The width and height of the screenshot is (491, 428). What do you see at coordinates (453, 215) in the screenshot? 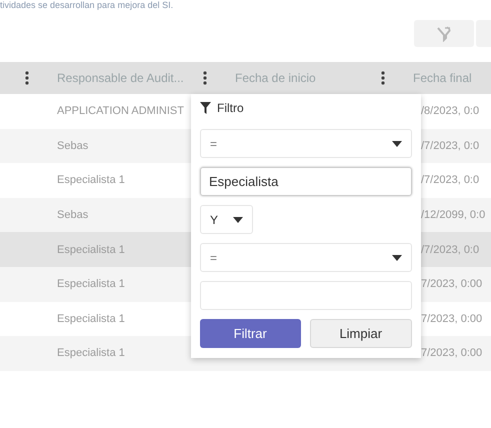
I see `table-cell: /12/2099, 0:0` at bounding box center [453, 215].